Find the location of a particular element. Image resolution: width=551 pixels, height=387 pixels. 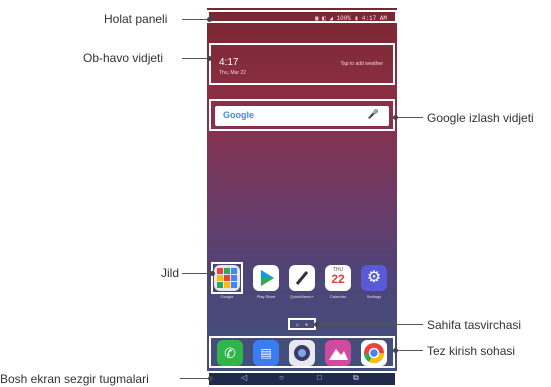

status-bar: ▣ ◧ ◢ 100% ▮ 4:17 AM is located at coordinates (302, 16).